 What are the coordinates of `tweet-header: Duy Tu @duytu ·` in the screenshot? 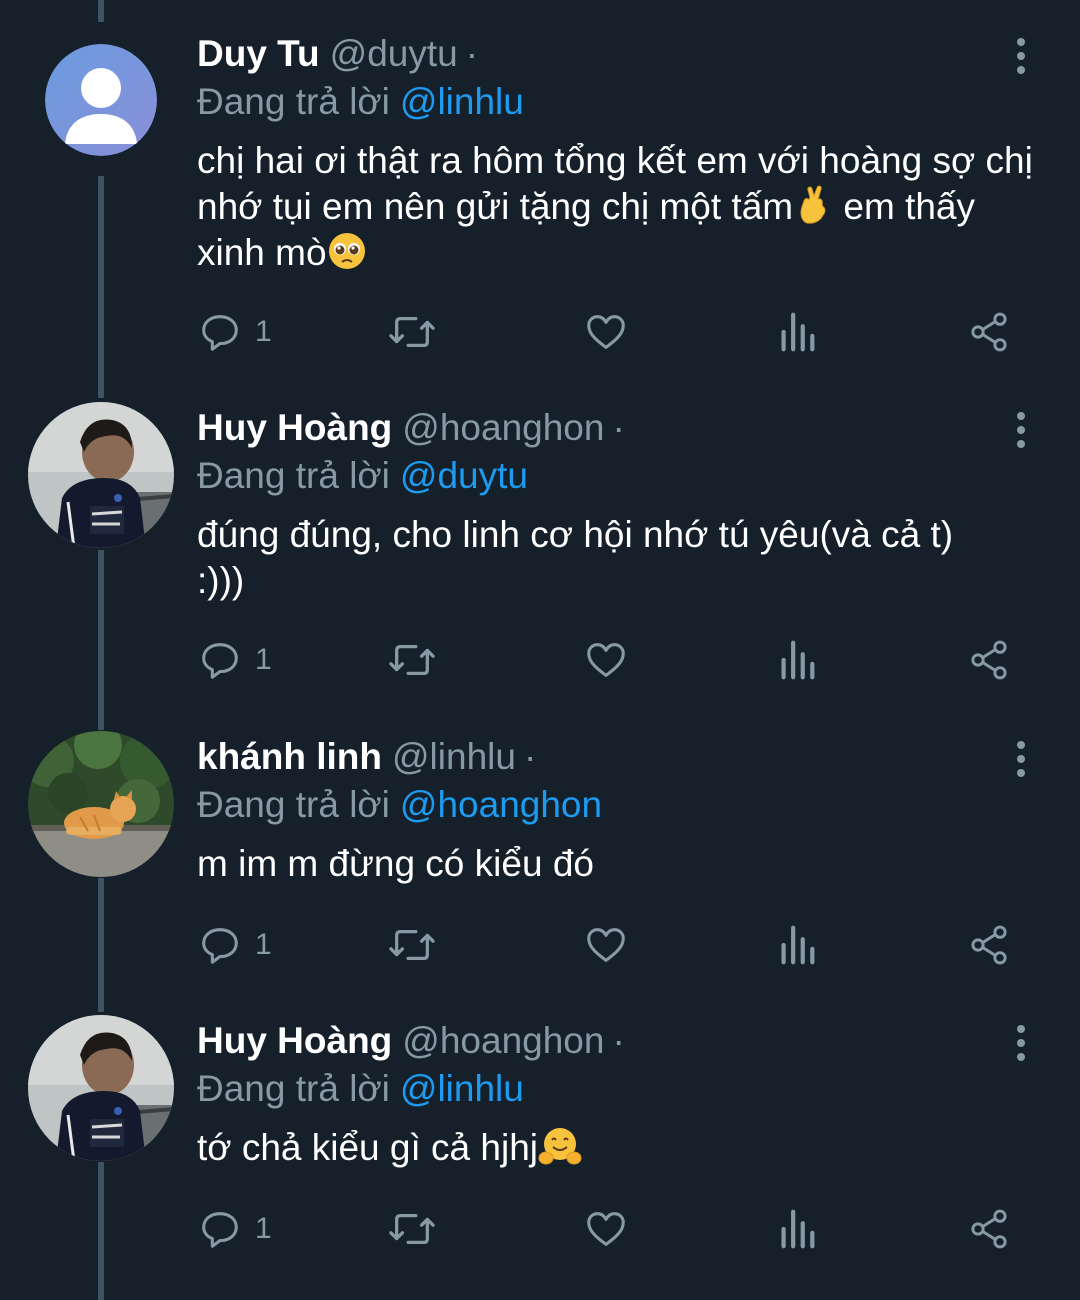 It's located at (337, 54).